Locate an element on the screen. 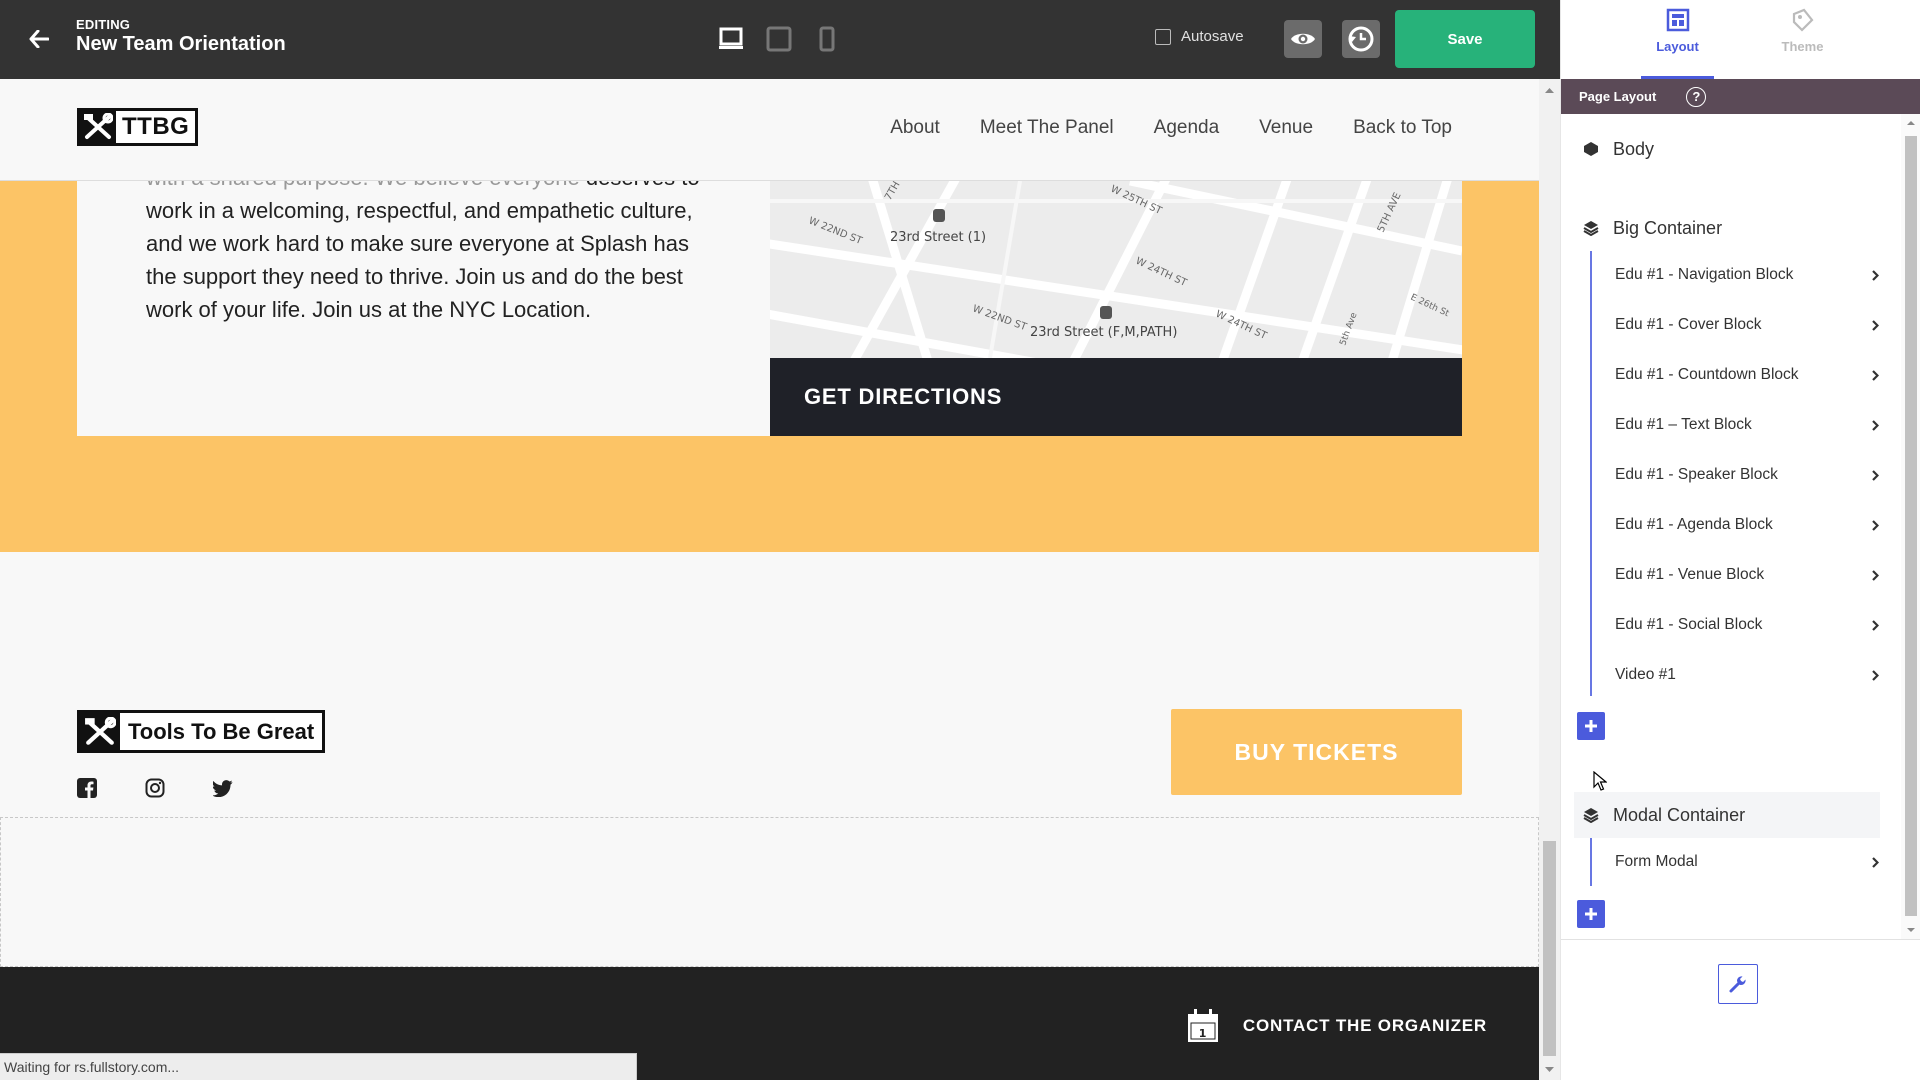 This screenshot has width=1920, height=1080. tree-child-label: Edu #1 - Social Block is located at coordinates (1689, 624).